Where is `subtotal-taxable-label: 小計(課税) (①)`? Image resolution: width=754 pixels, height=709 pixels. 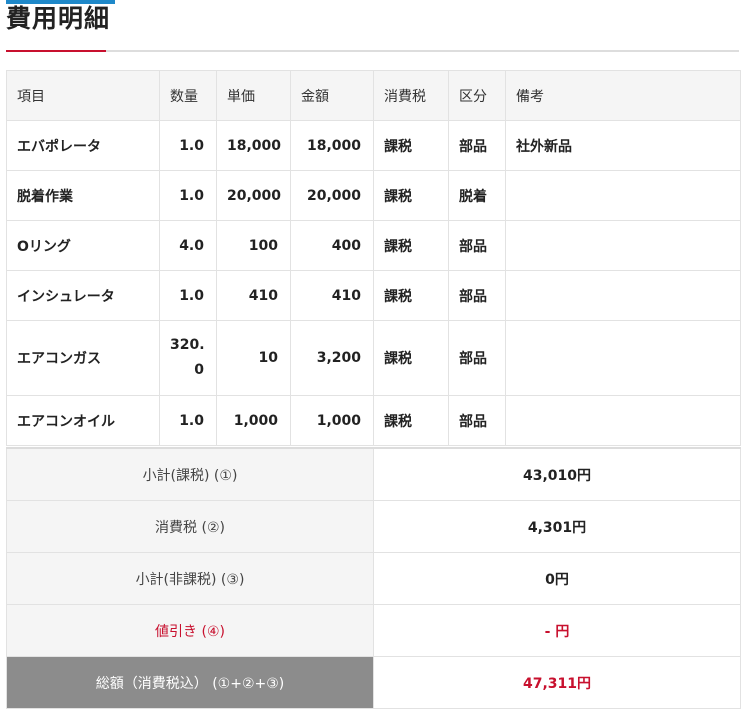
subtotal-taxable-label: 小計(課税) (①) is located at coordinates (190, 474).